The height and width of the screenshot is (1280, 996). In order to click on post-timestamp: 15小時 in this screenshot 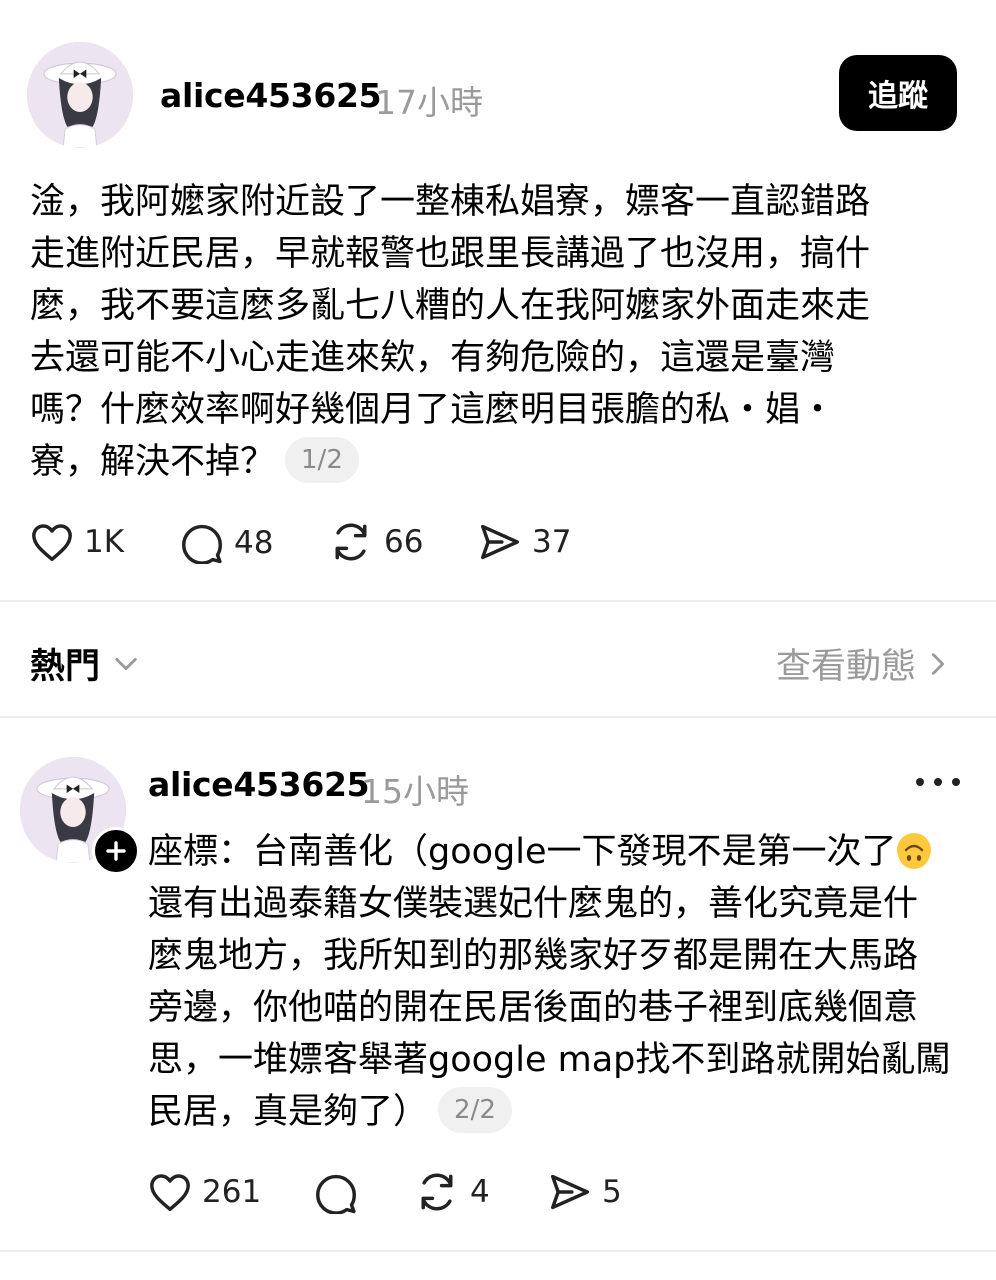, I will do `click(415, 791)`.